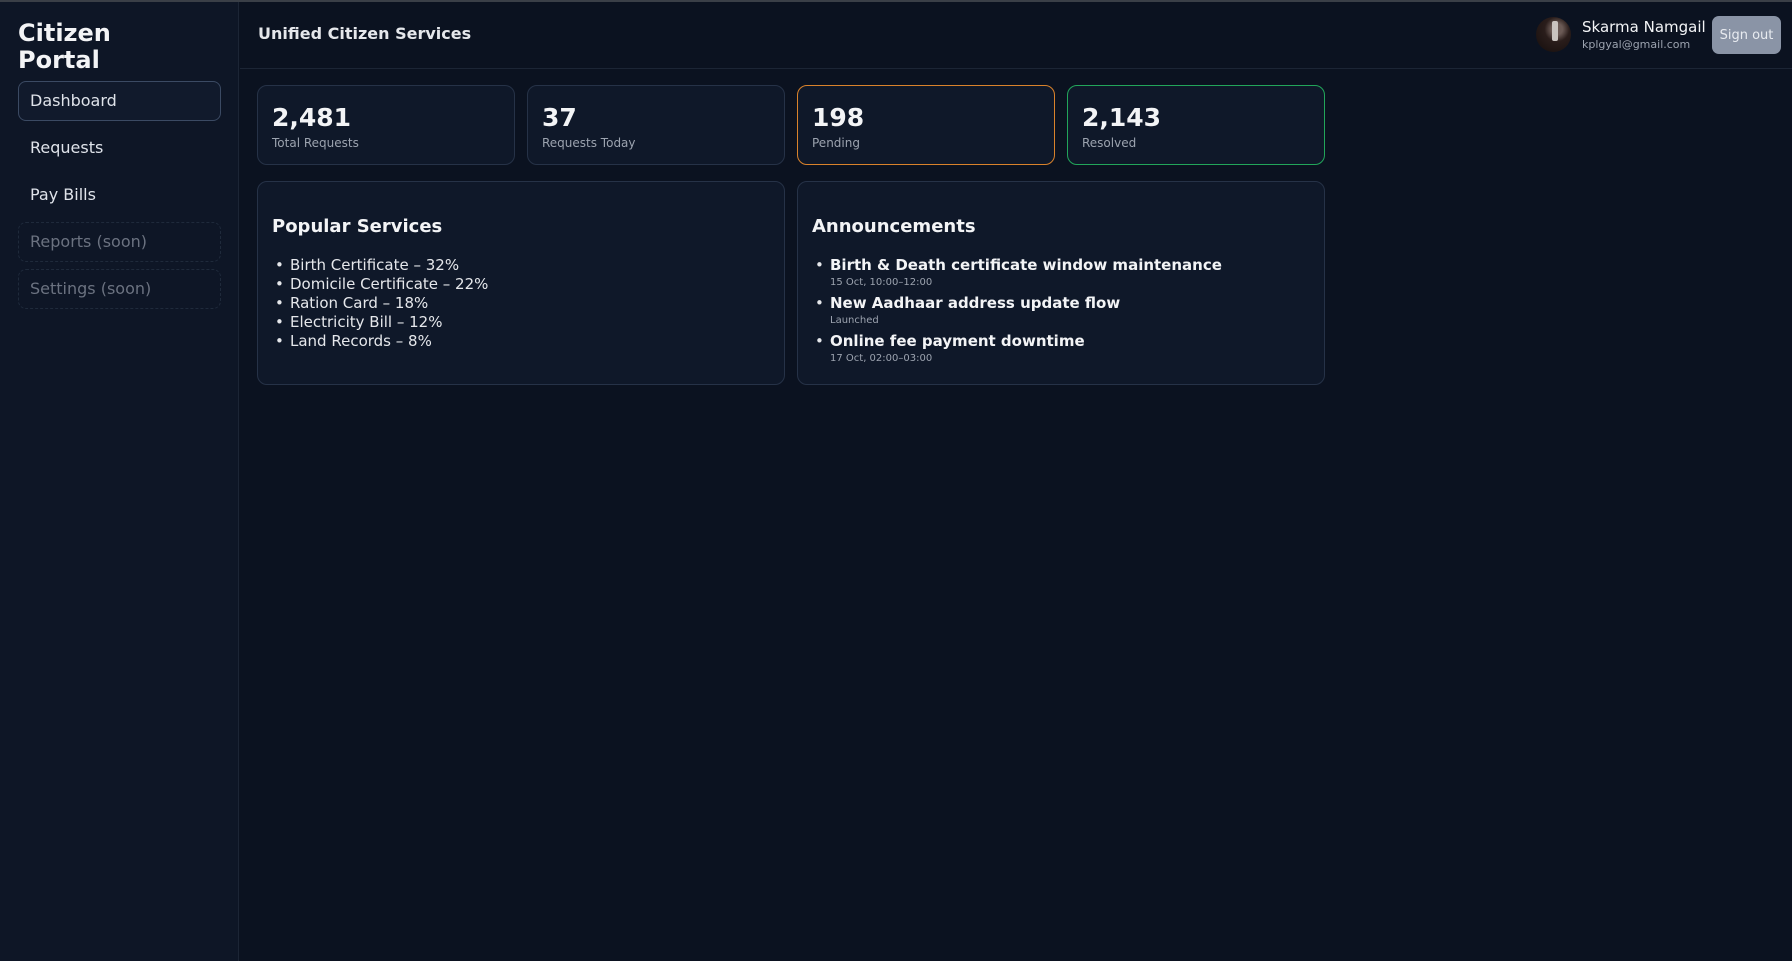 The height and width of the screenshot is (961, 1792). What do you see at coordinates (1746, 35) in the screenshot?
I see `sign-out-button: Sign out` at bounding box center [1746, 35].